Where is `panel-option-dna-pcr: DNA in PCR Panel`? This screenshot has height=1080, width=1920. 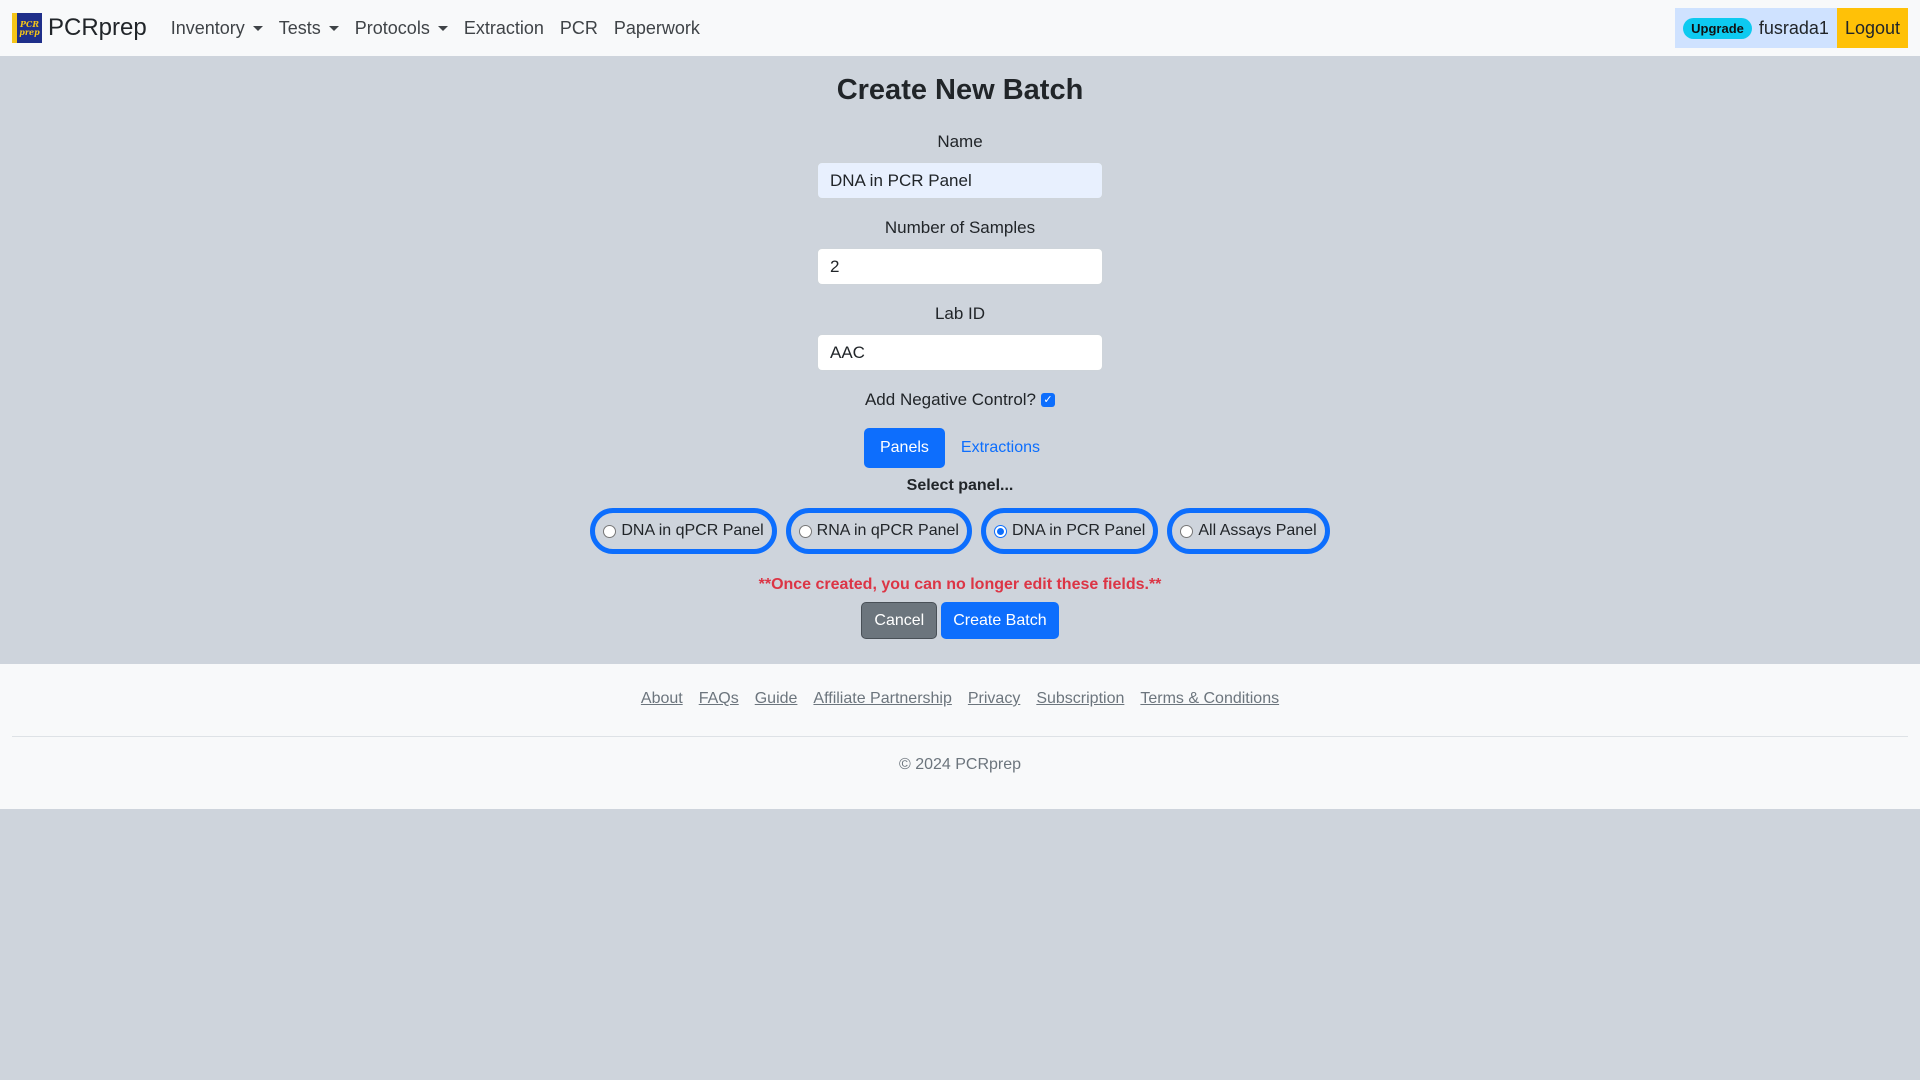
panel-option-dna-pcr: DNA in PCR Panel is located at coordinates (1069, 531).